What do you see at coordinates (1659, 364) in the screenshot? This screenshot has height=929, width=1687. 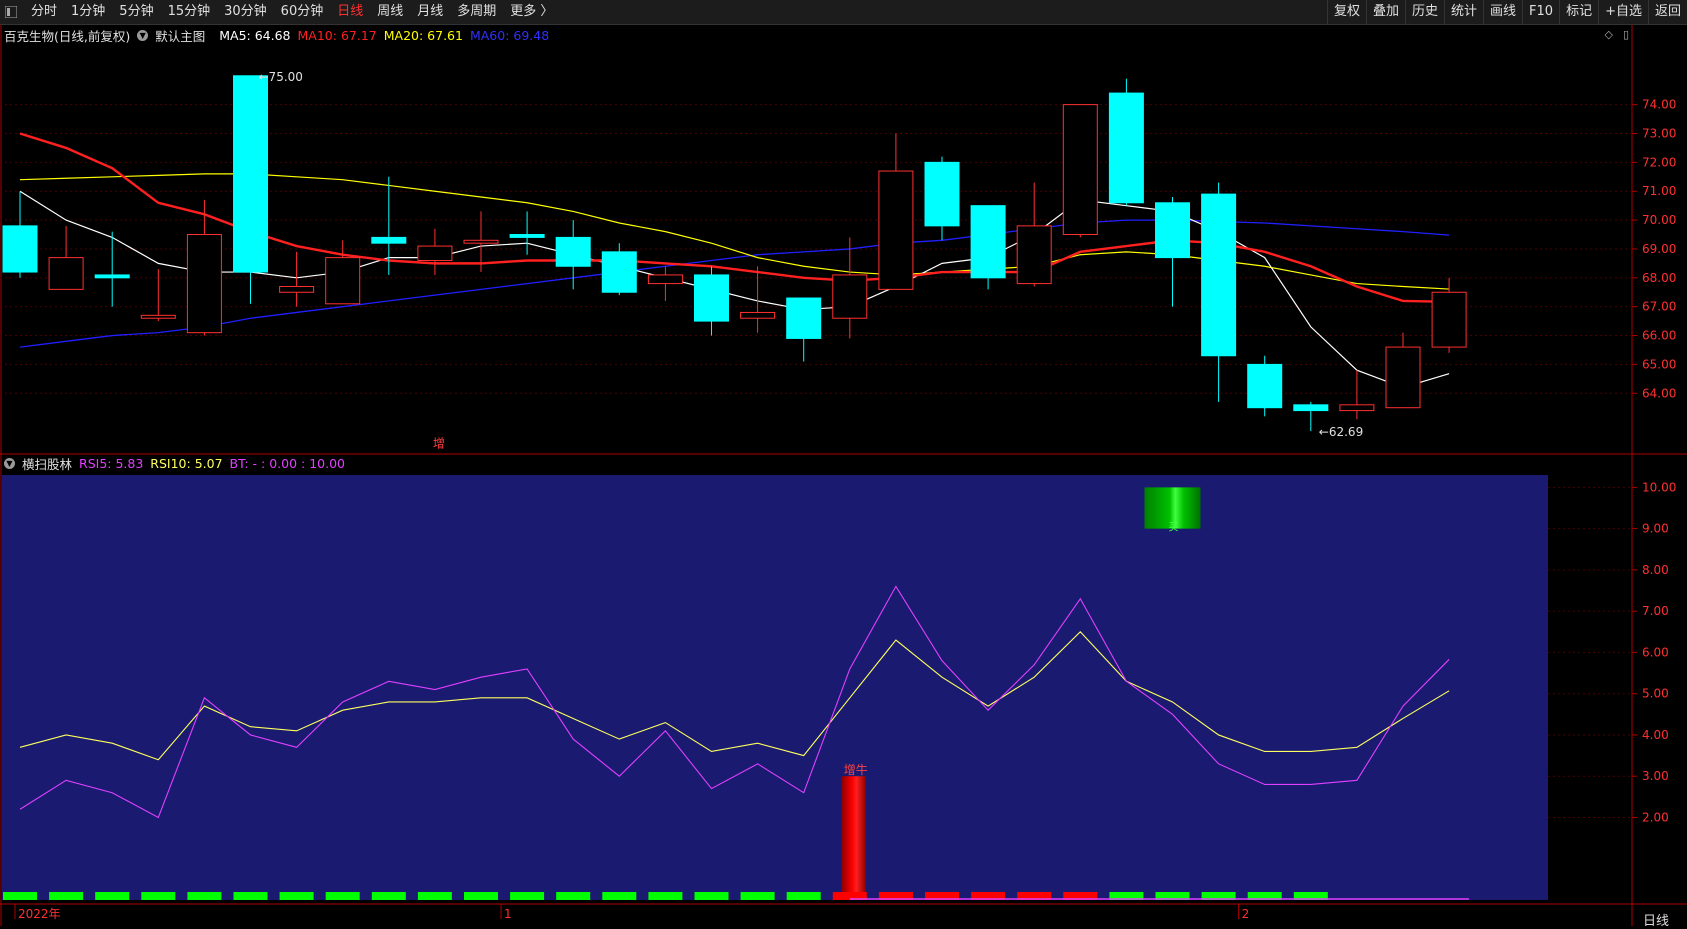 I see `price-tick-label: 65.00` at bounding box center [1659, 364].